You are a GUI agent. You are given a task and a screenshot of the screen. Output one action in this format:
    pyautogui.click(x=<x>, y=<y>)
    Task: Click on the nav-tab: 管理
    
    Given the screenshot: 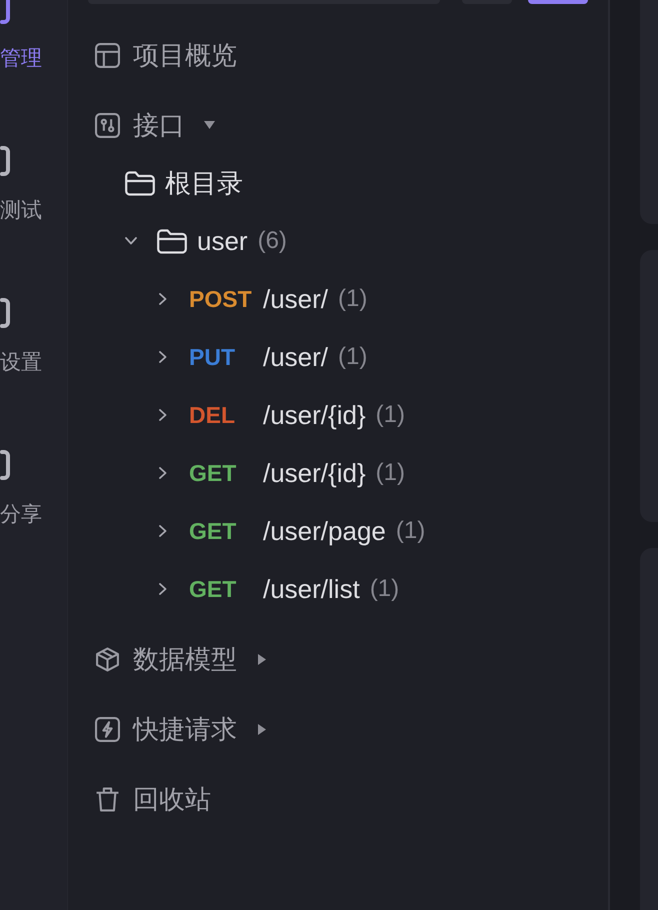 What is the action you would take?
    pyautogui.click(x=21, y=36)
    